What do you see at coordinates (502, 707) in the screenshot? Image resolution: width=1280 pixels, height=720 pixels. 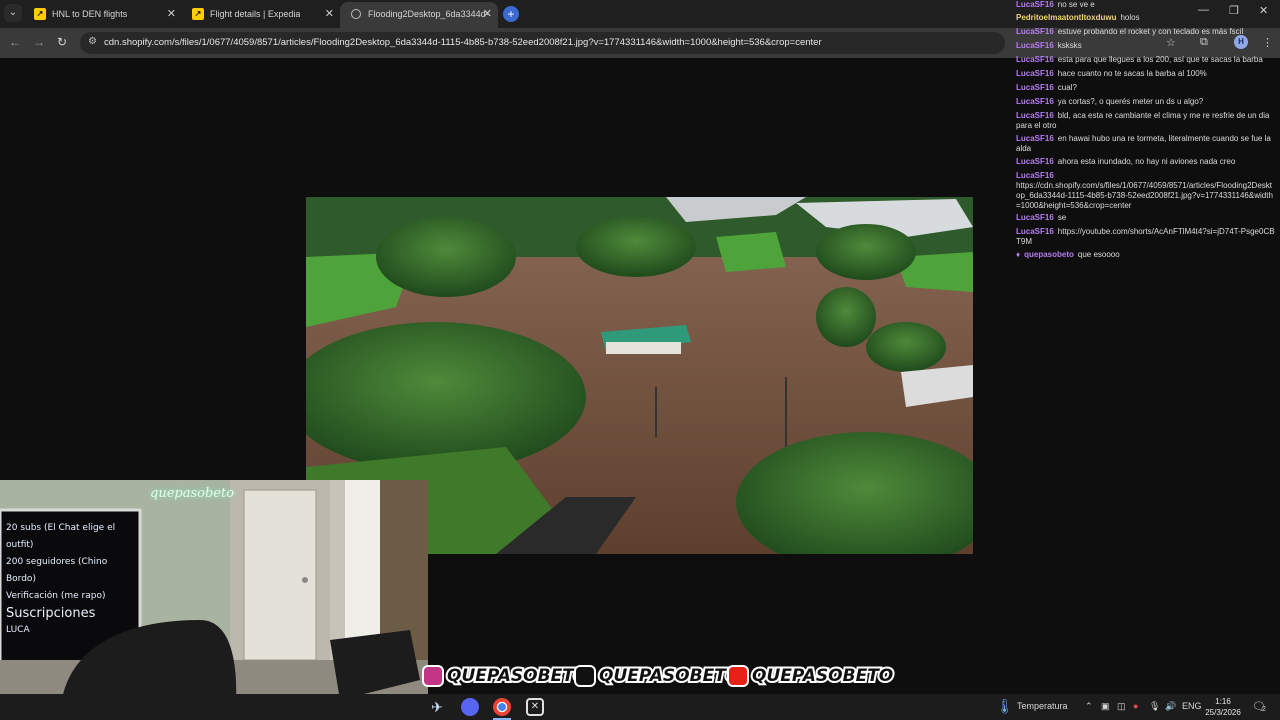 I see `chrome-icon` at bounding box center [502, 707].